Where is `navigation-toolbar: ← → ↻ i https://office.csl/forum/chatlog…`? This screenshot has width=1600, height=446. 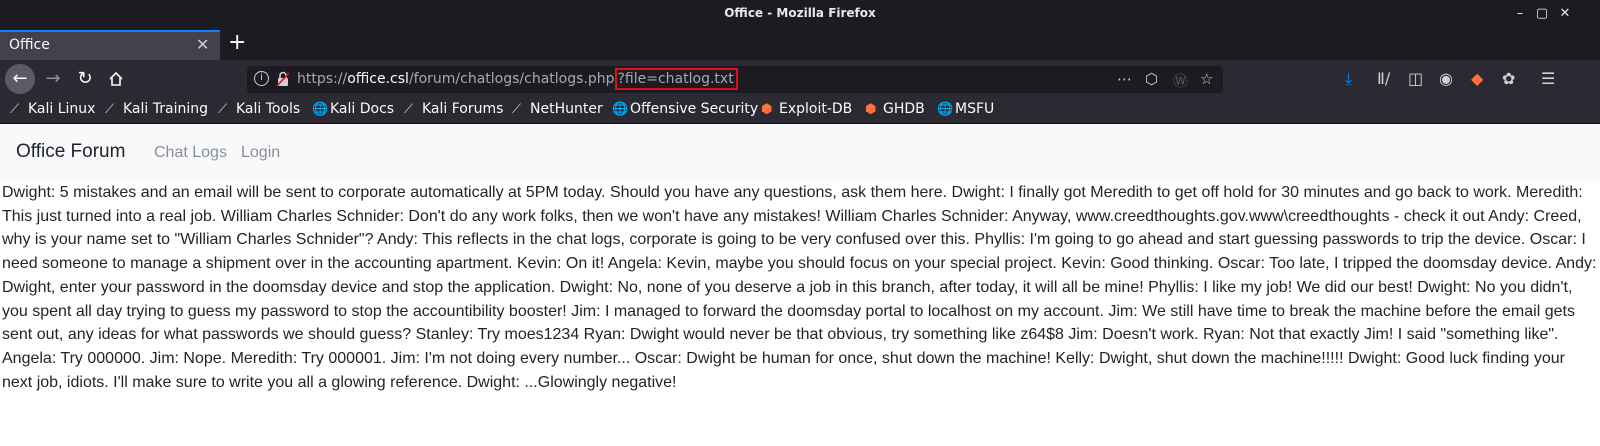 navigation-toolbar: ← → ↻ i https://office.csl/forum/chatlog… is located at coordinates (800, 79).